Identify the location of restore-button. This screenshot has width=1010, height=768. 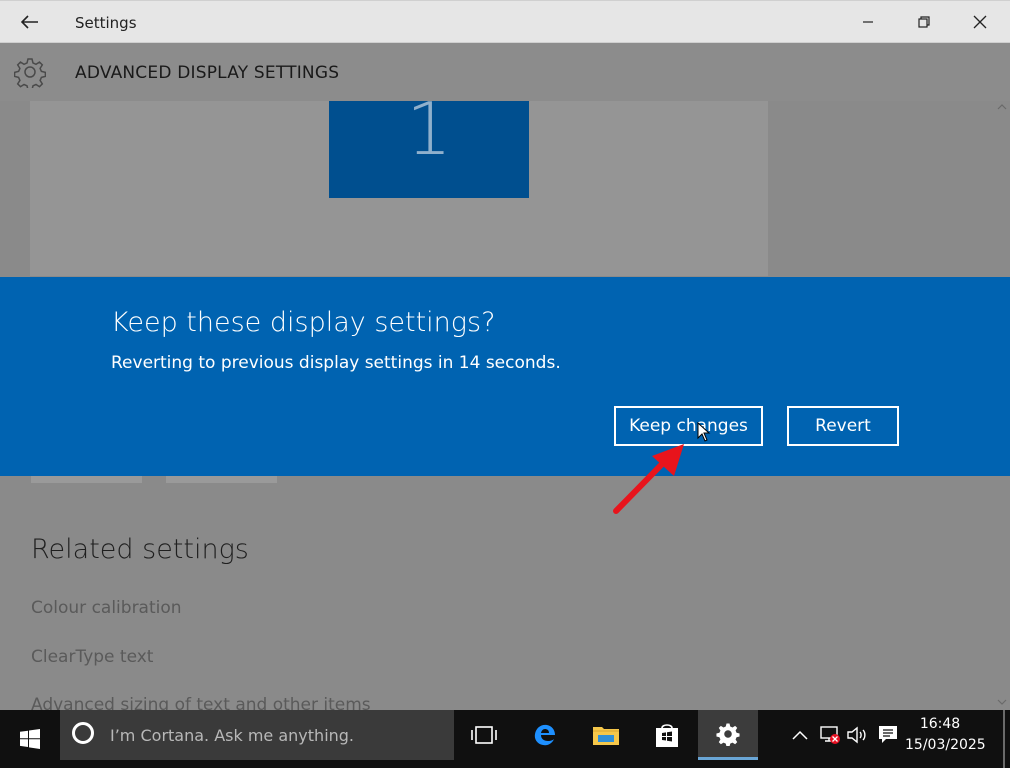
(924, 22).